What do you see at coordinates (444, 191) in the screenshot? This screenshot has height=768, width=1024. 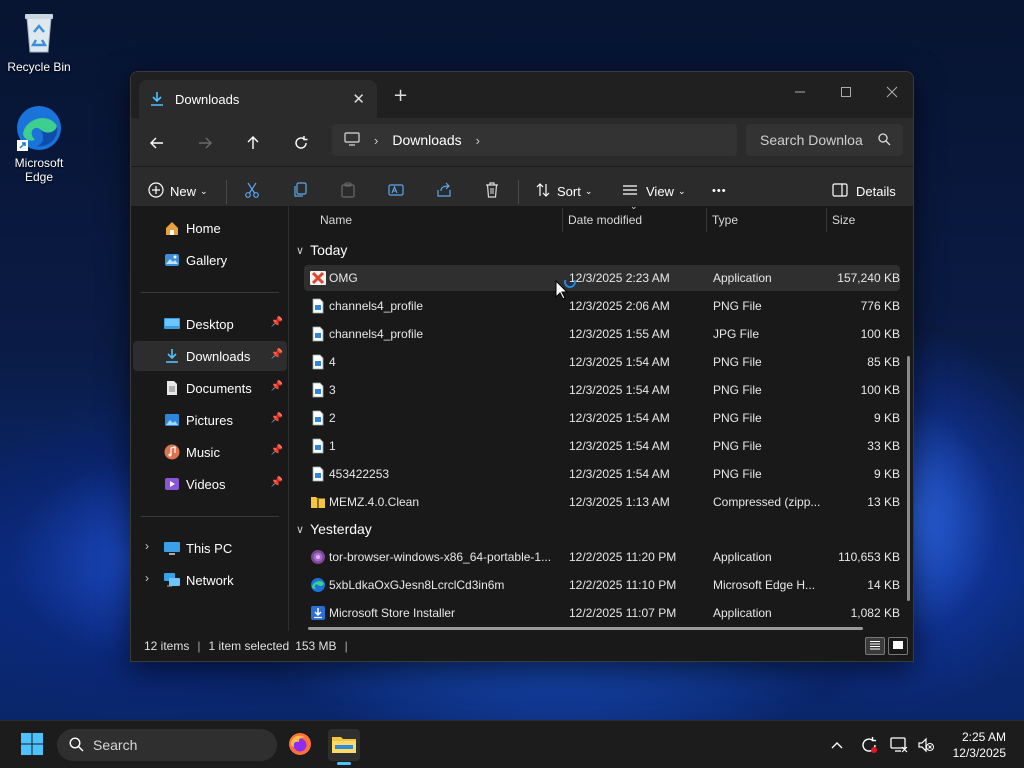 I see `share-icon` at bounding box center [444, 191].